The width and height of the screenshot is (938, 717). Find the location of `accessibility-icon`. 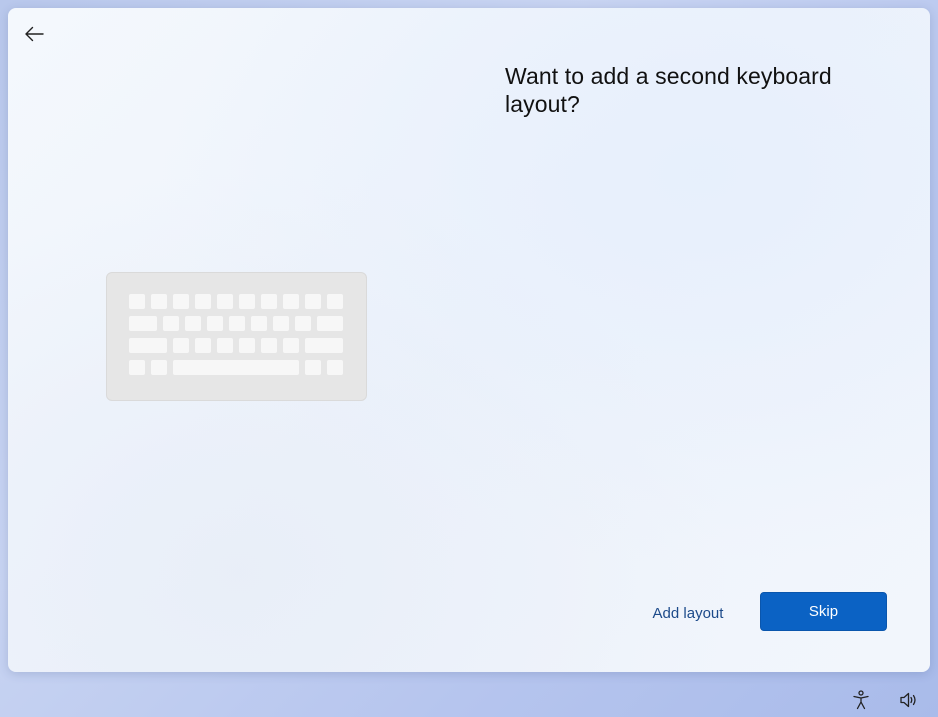

accessibility-icon is located at coordinates (861, 700).